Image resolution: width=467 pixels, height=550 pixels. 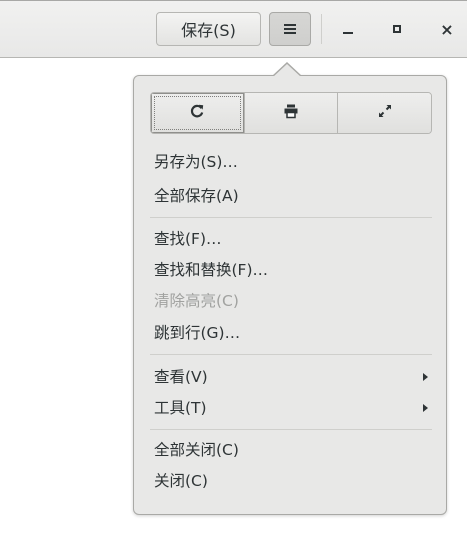 I want to click on print-button, so click(x=290, y=113).